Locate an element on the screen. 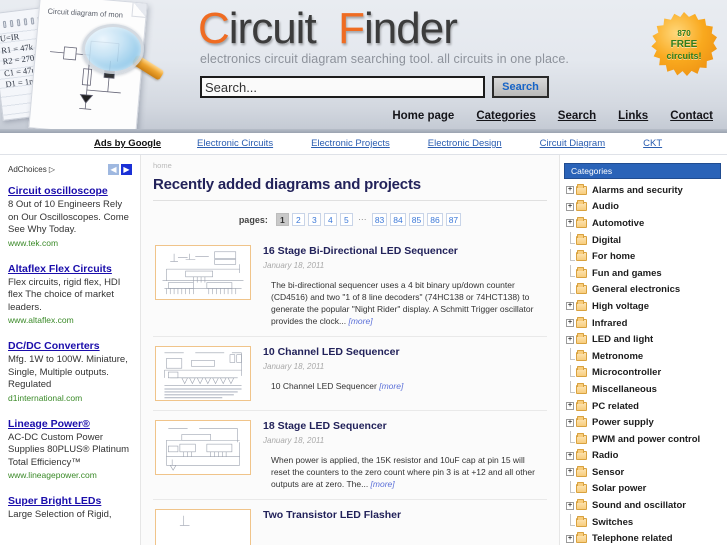 The width and height of the screenshot is (727, 545). category-item-for-home: For home is located at coordinates (644, 256).